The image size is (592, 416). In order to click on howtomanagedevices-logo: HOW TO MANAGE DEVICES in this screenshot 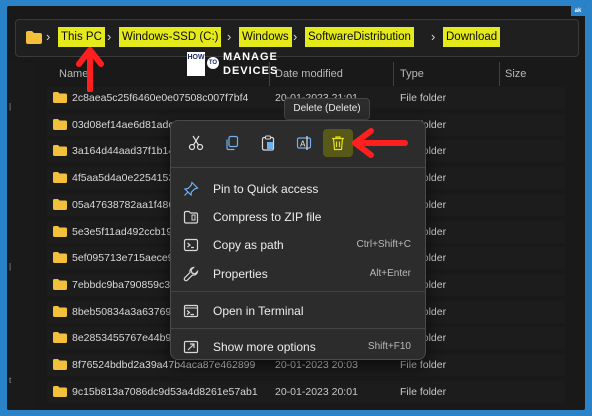, I will do `click(232, 66)`.